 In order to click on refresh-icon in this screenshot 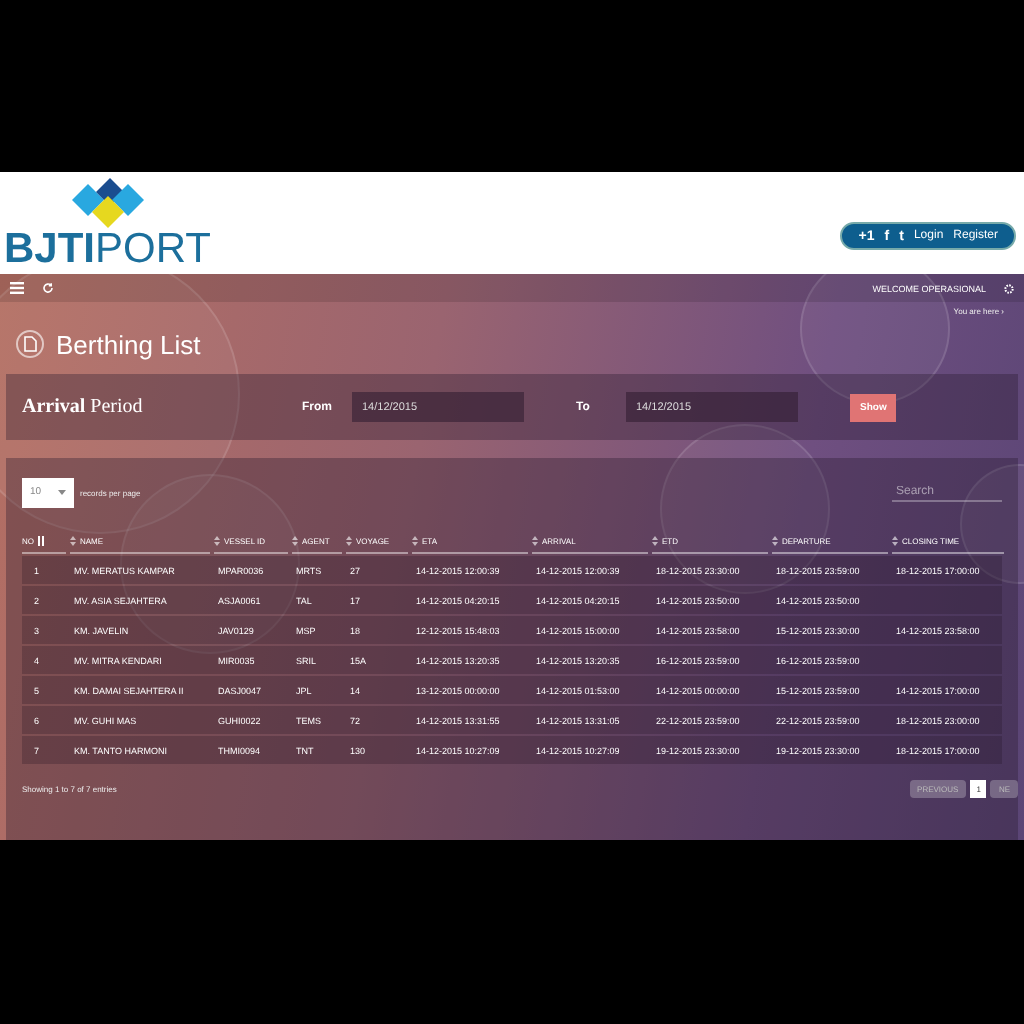, I will do `click(48, 288)`.